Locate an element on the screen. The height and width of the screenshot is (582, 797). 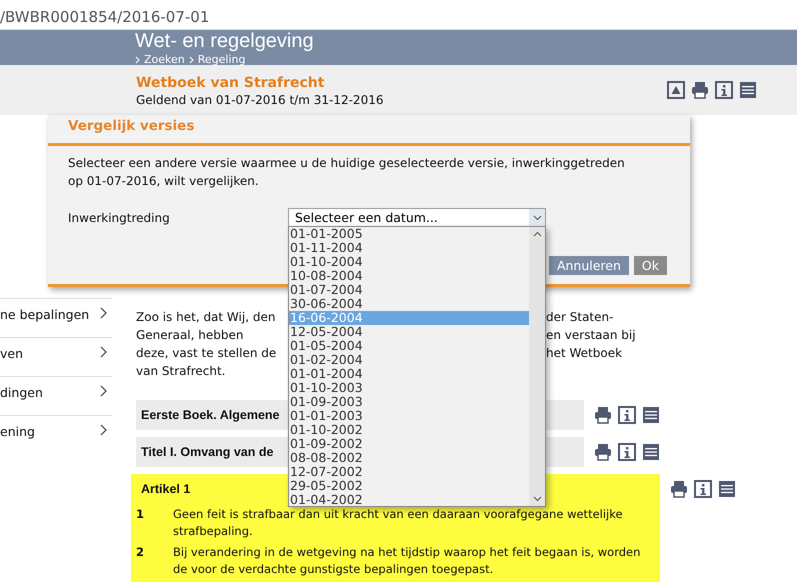
paragraph-number: 1 is located at coordinates (141, 514).